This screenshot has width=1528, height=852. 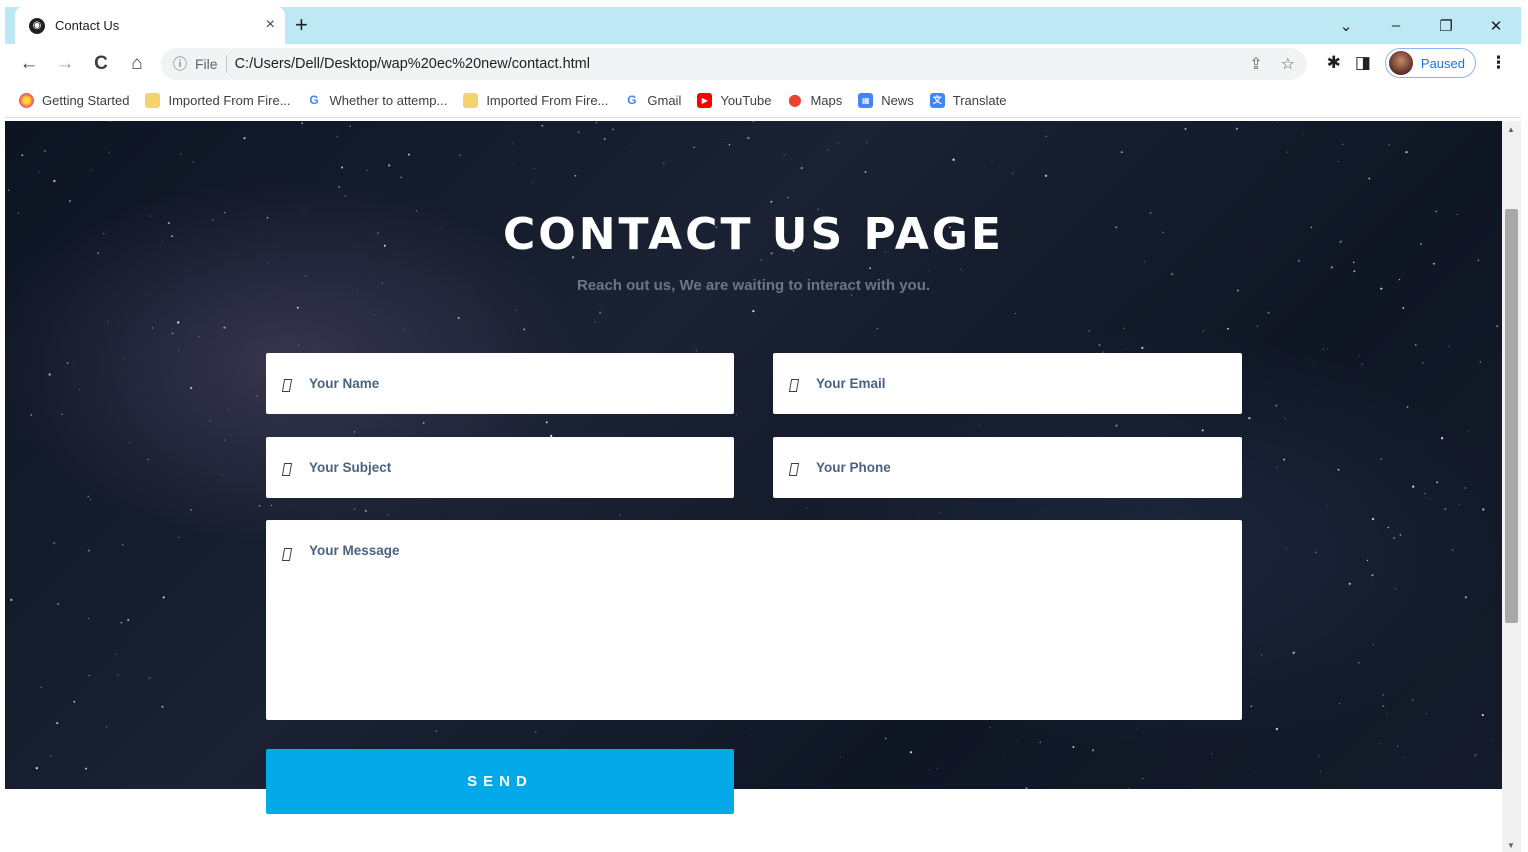 What do you see at coordinates (137, 64) in the screenshot?
I see `home-button: ⌂` at bounding box center [137, 64].